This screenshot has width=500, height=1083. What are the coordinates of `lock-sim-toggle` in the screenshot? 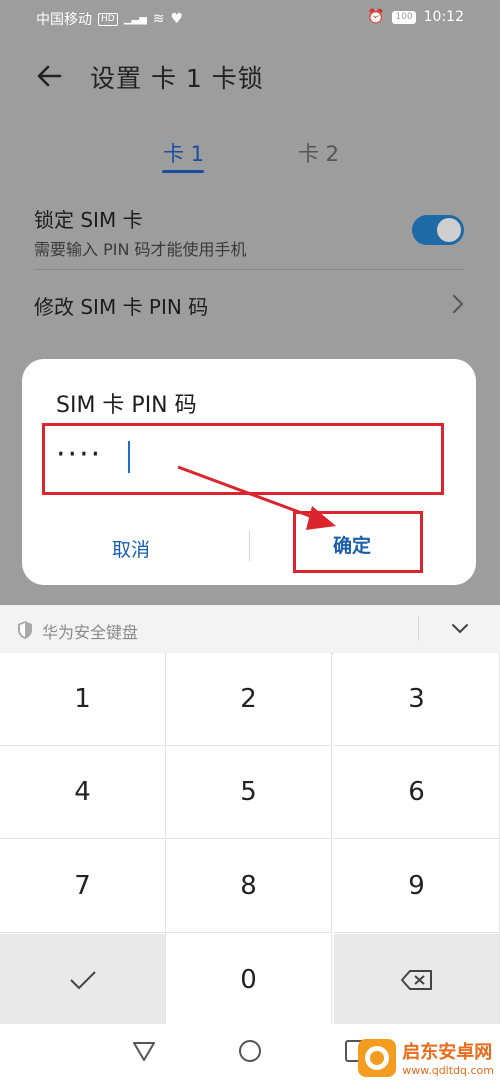 It's located at (438, 230).